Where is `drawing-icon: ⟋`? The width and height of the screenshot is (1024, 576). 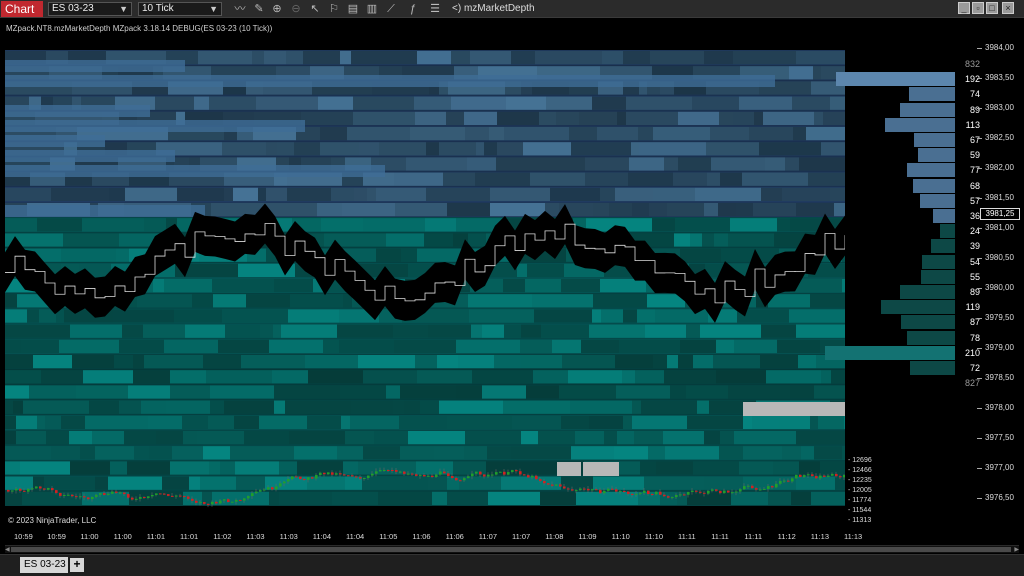 drawing-icon: ⟋ is located at coordinates (391, 9).